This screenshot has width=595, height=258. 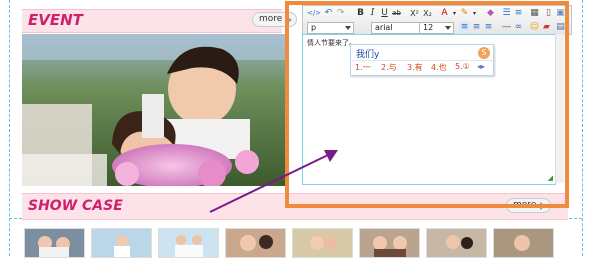 I want to click on event-more-label: more, so click(x=271, y=19).